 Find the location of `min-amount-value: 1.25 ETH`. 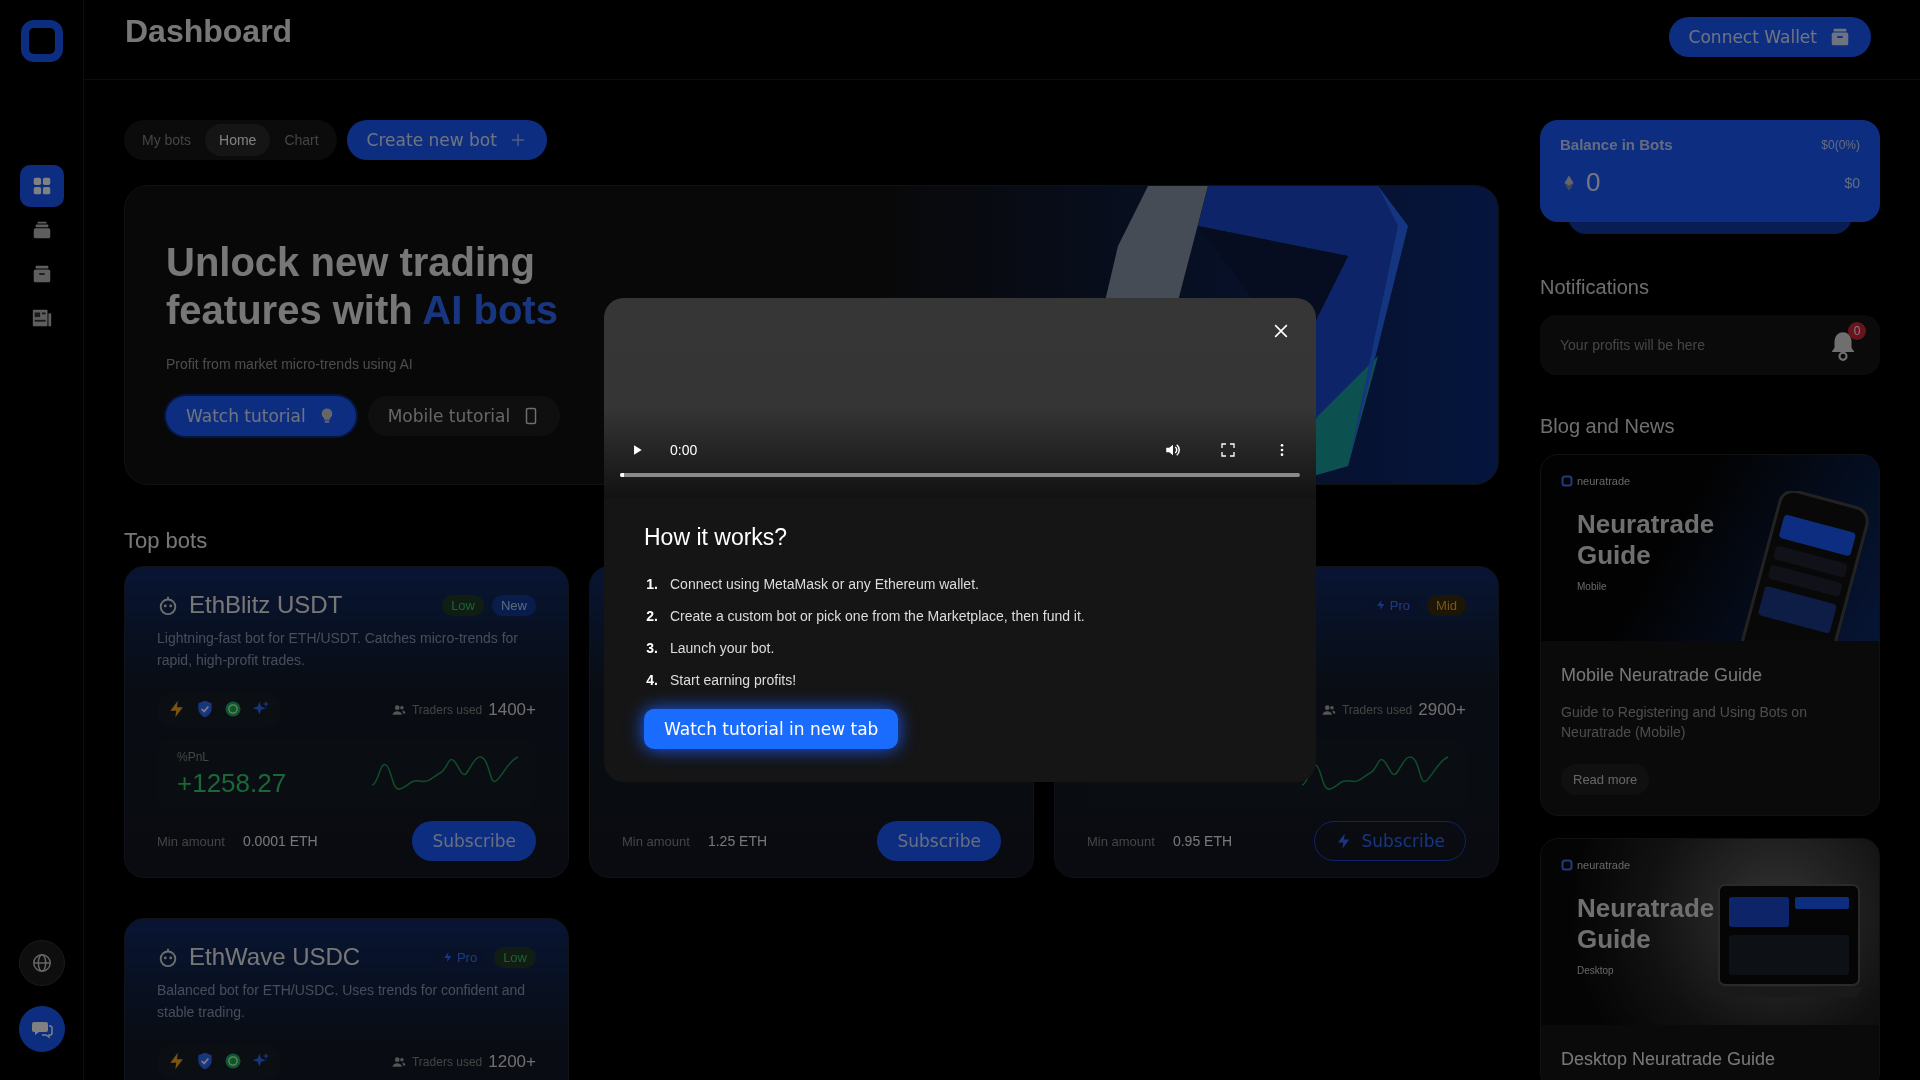

min-amount-value: 1.25 ETH is located at coordinates (738, 841).